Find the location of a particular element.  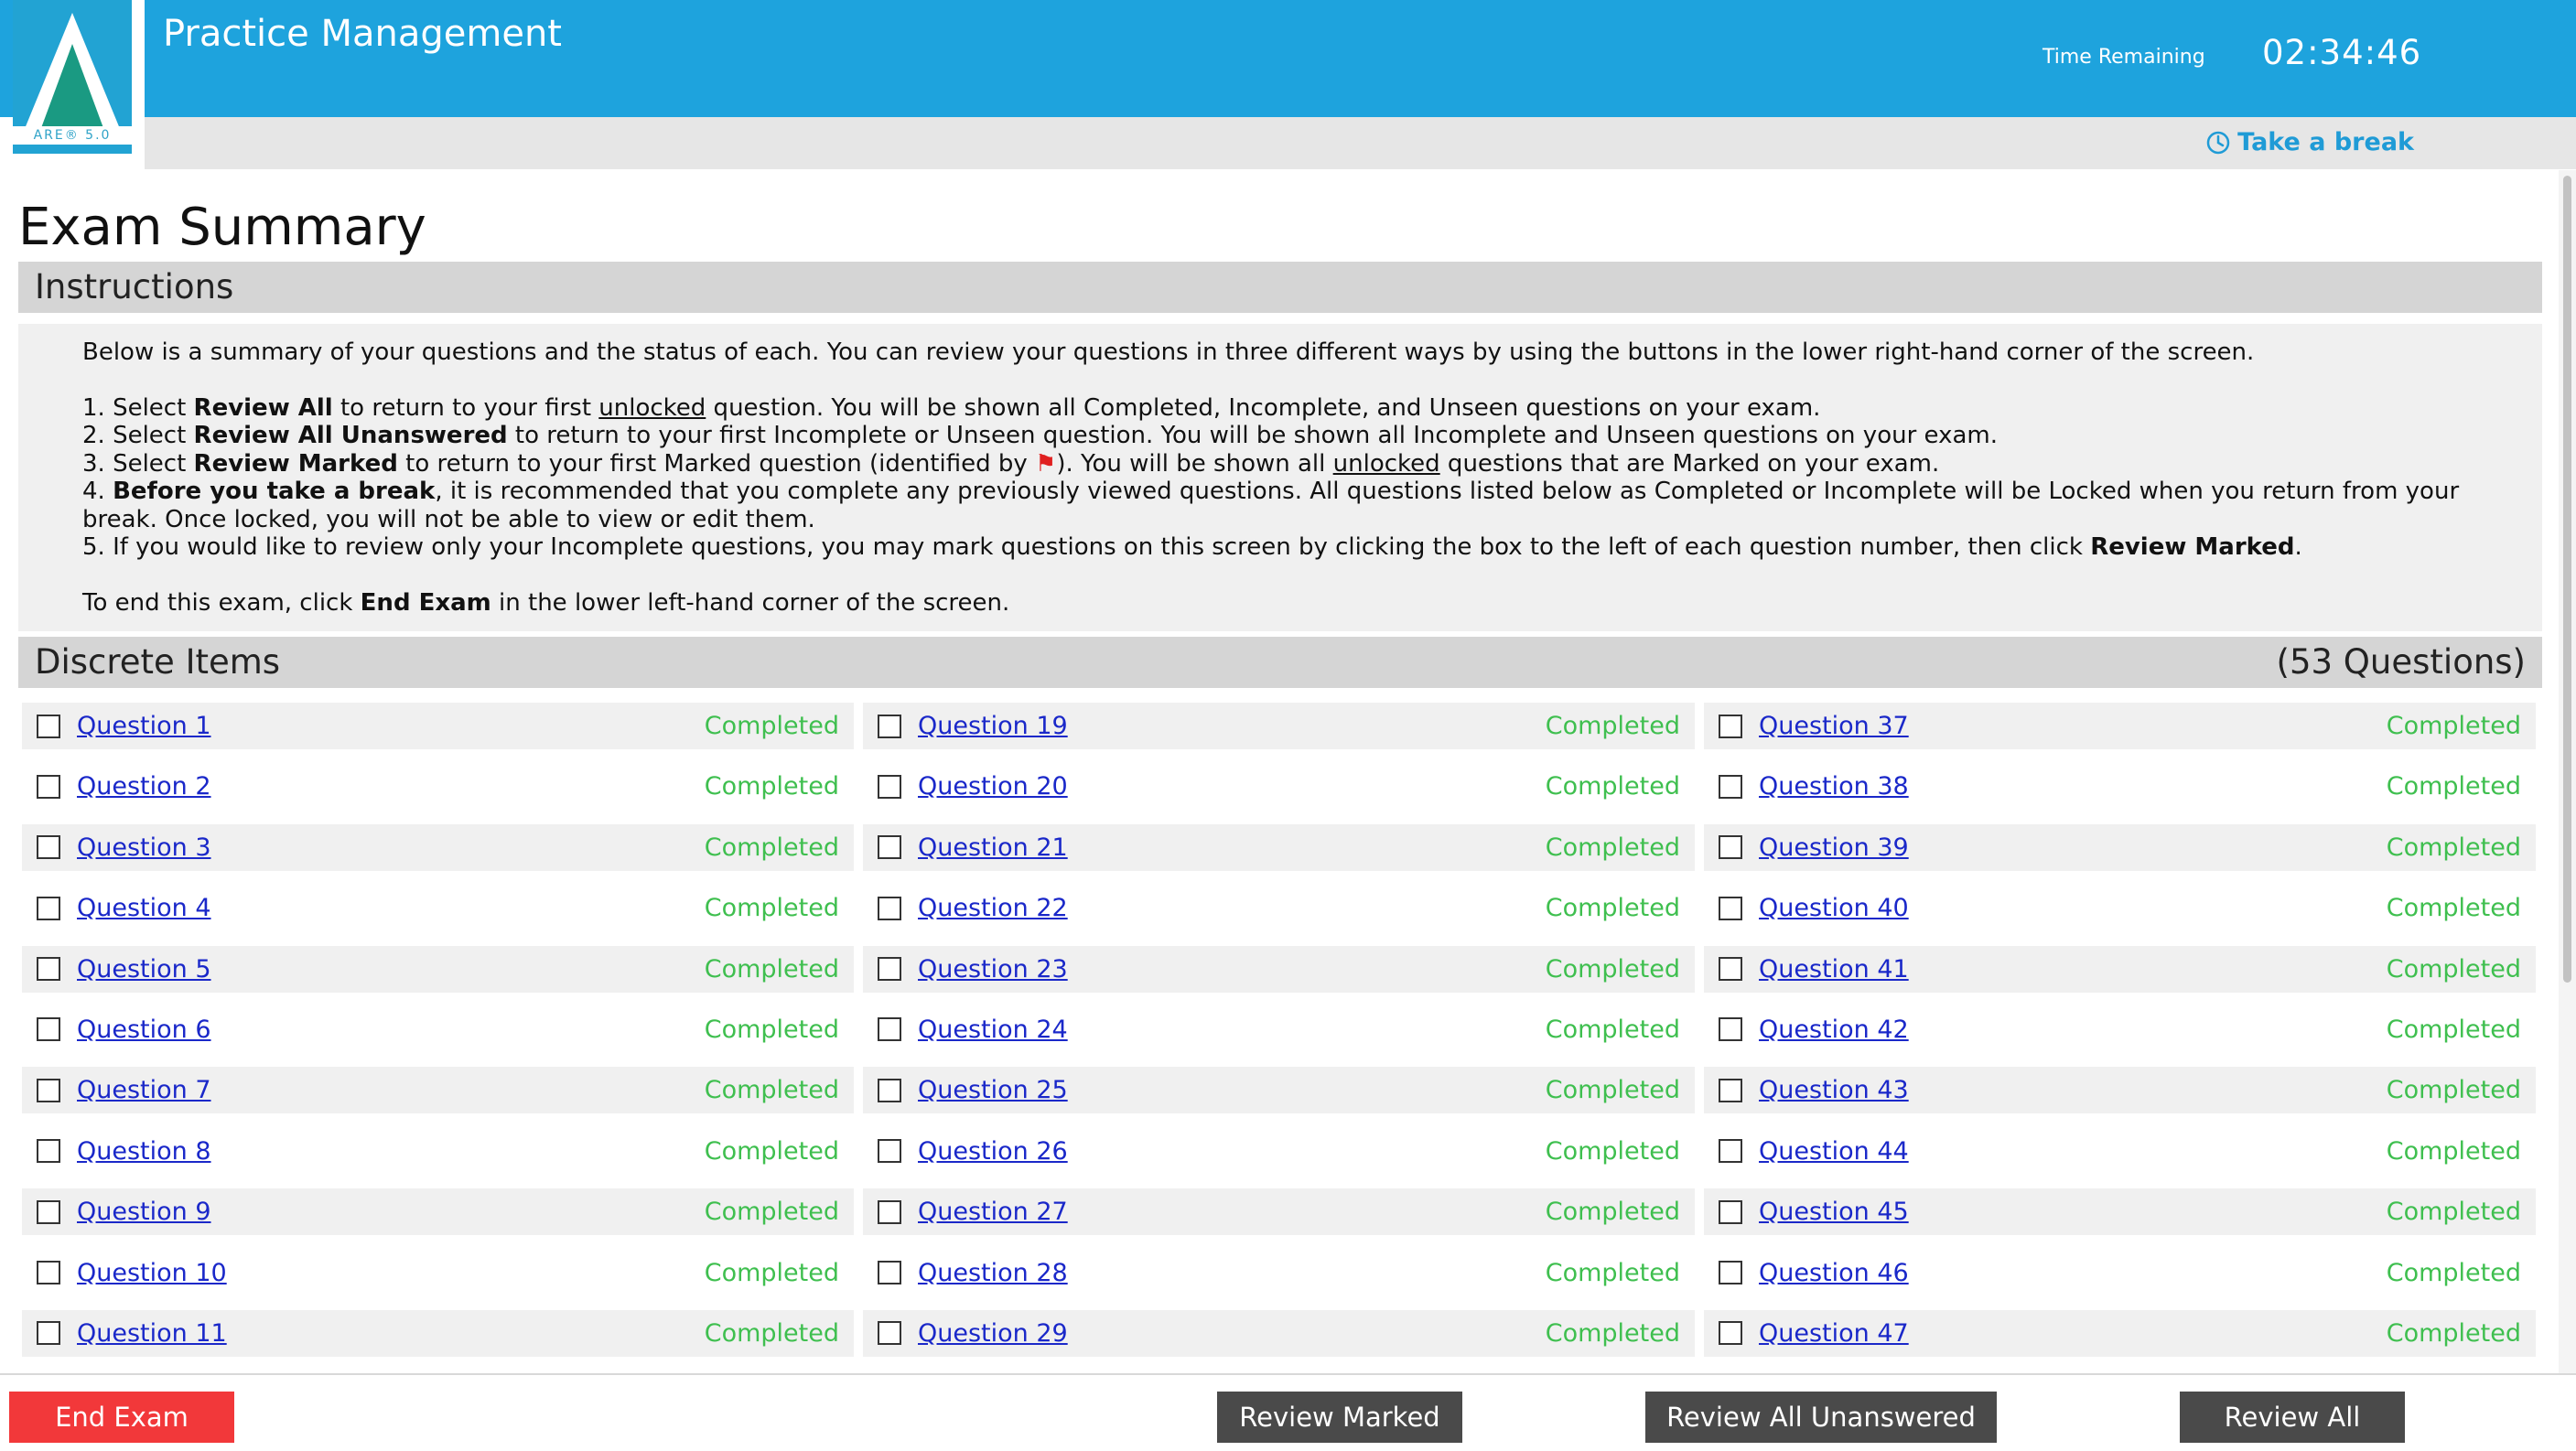

vertical-scrollbar is located at coordinates (2567, 771).